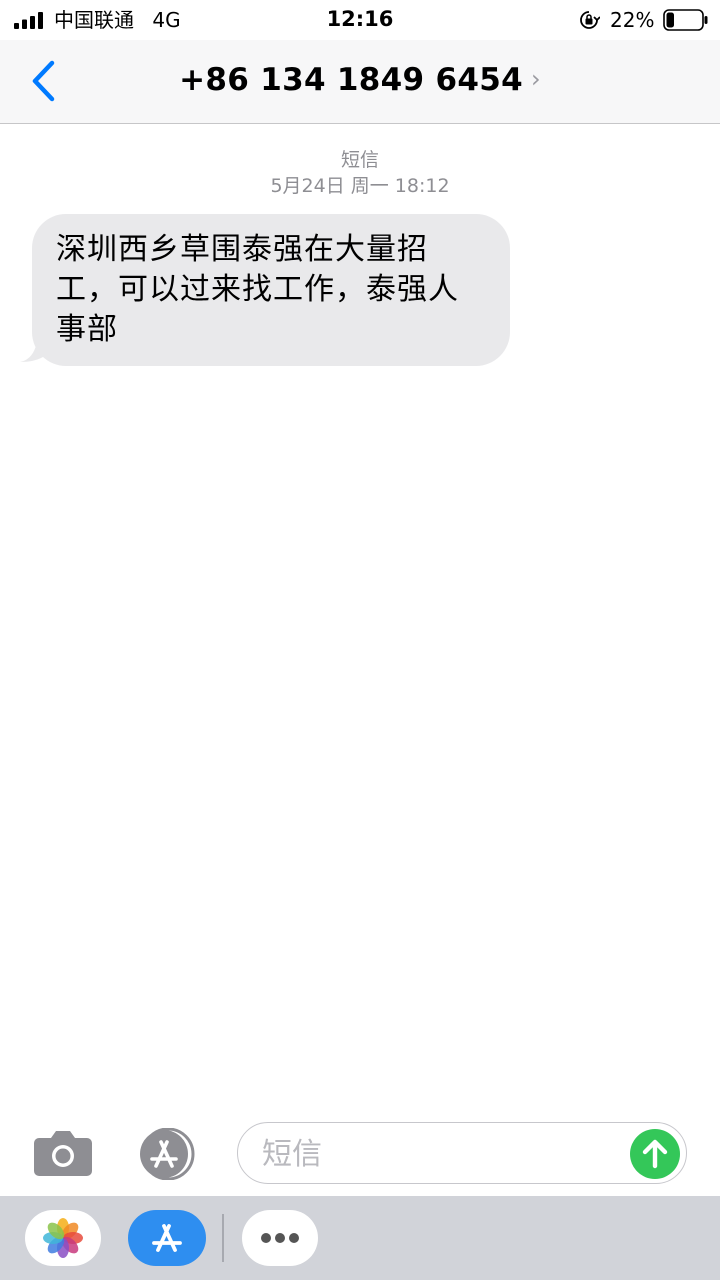 Image resolution: width=720 pixels, height=1280 pixels. Describe the element at coordinates (63, 1153) in the screenshot. I see `camera-icon` at that location.